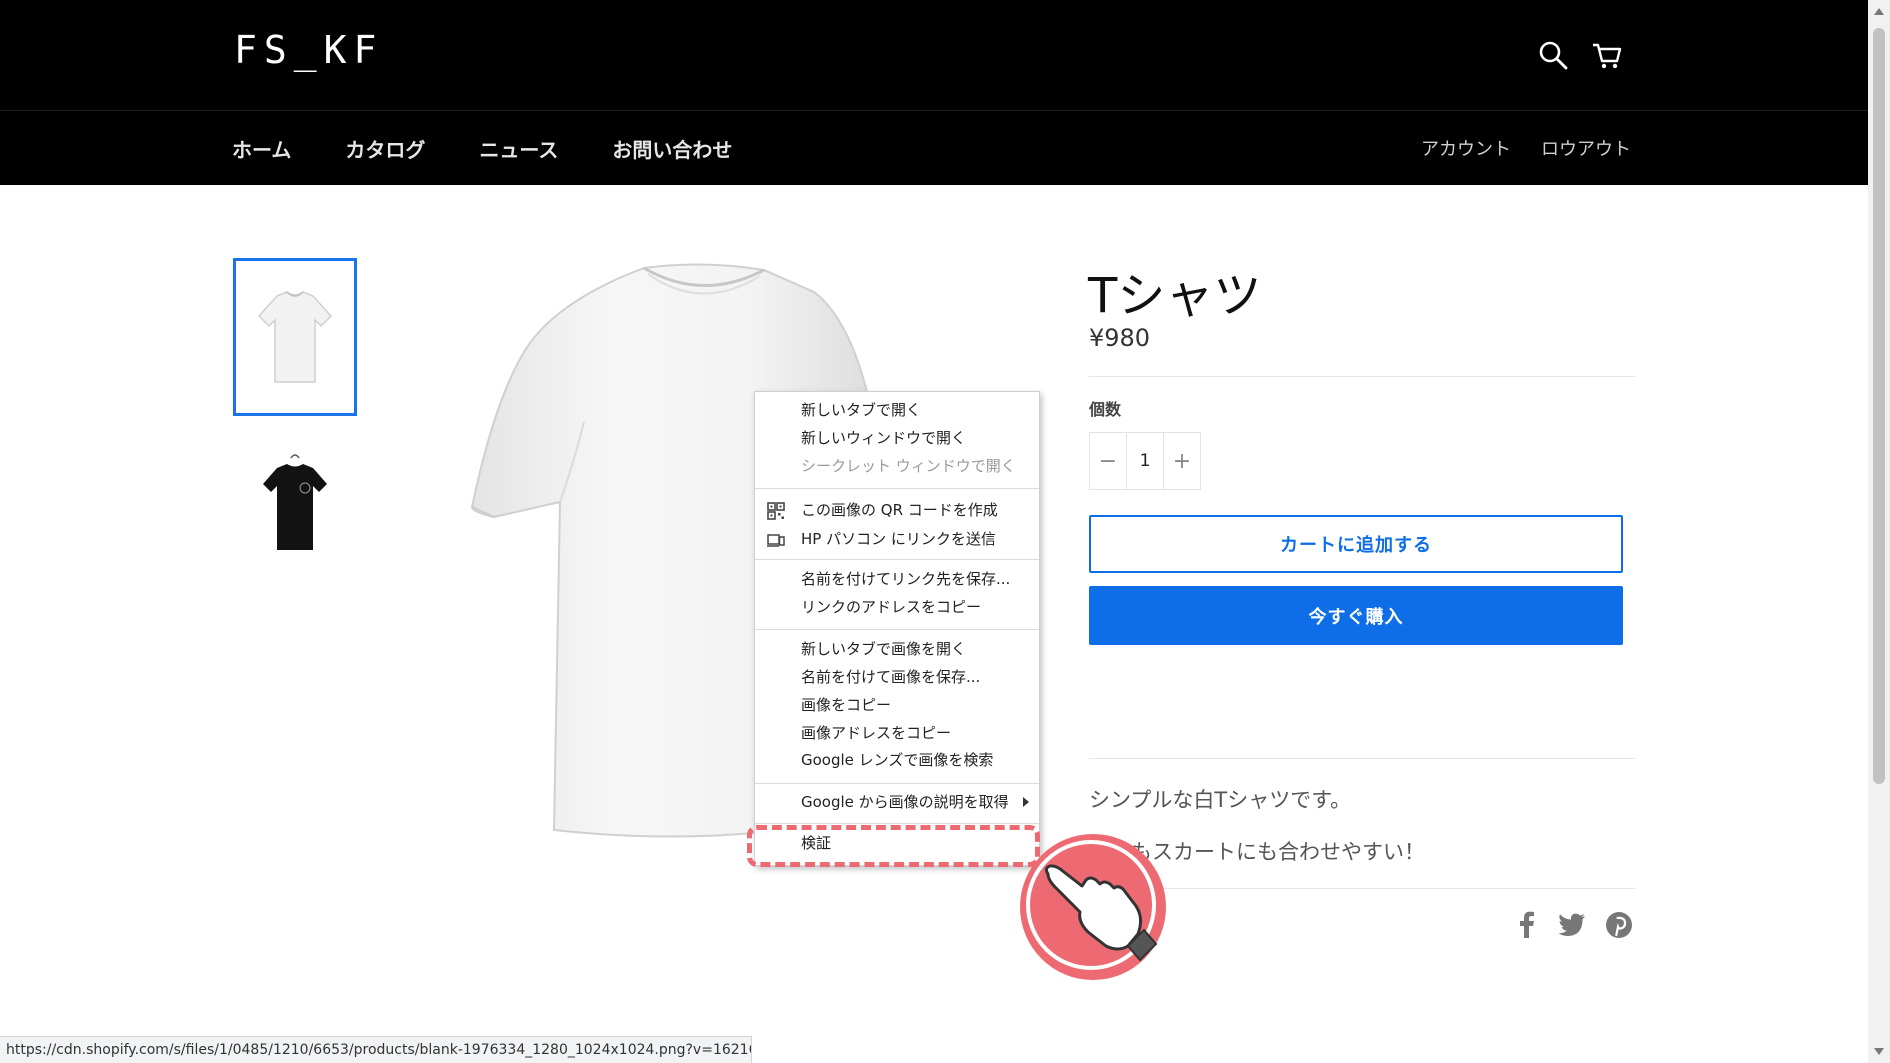 The image size is (1890, 1063). Describe the element at coordinates (905, 802) in the screenshot. I see `menu-item-image-description: Google から画像の説明を取得` at that location.